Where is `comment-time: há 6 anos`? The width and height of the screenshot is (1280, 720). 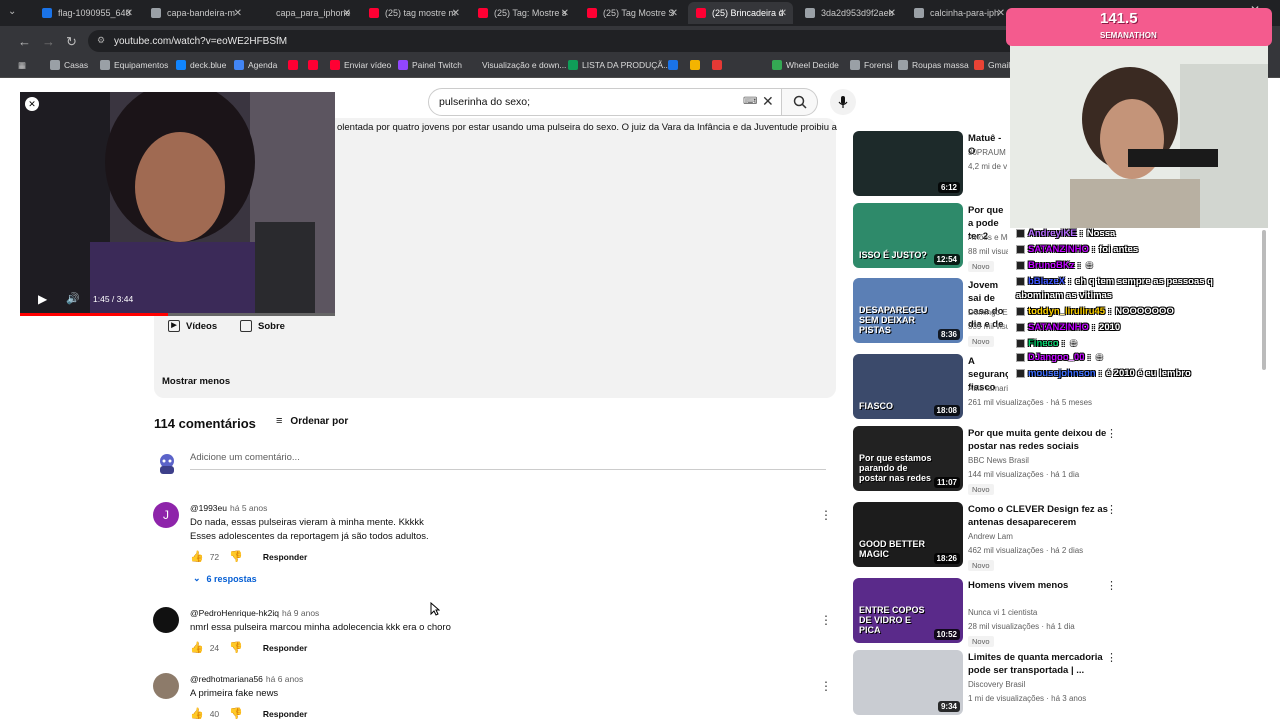 comment-time: há 6 anos is located at coordinates (284, 679).